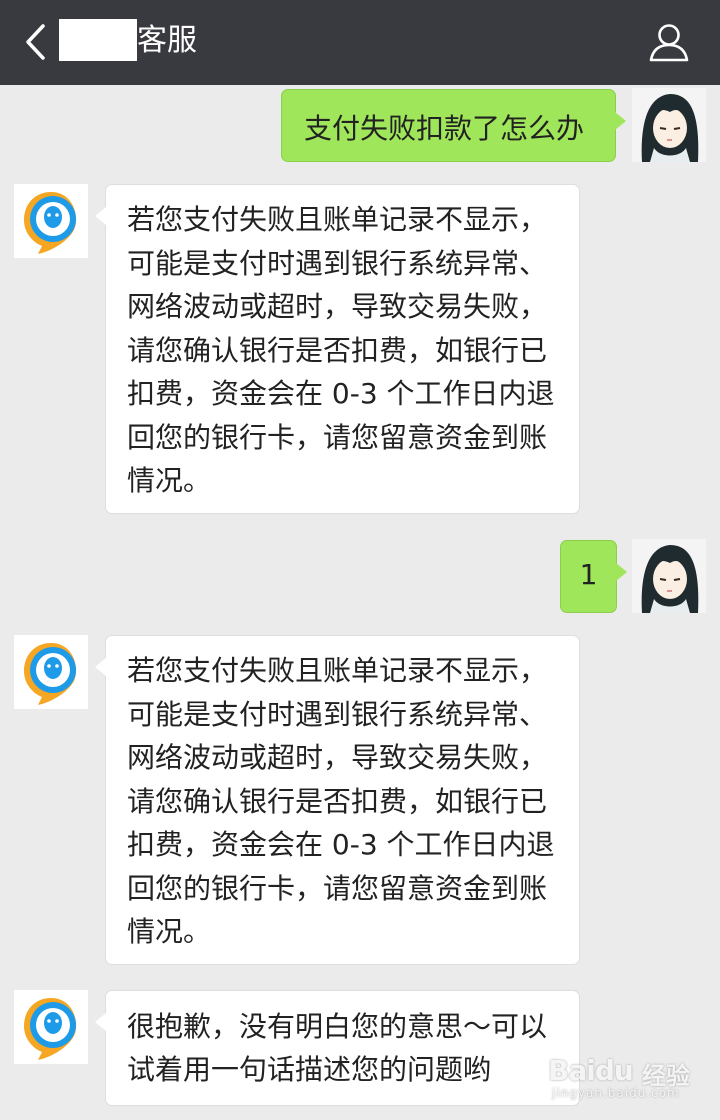 The height and width of the screenshot is (1120, 720). I want to click on top-bar: 客服, so click(360, 42).